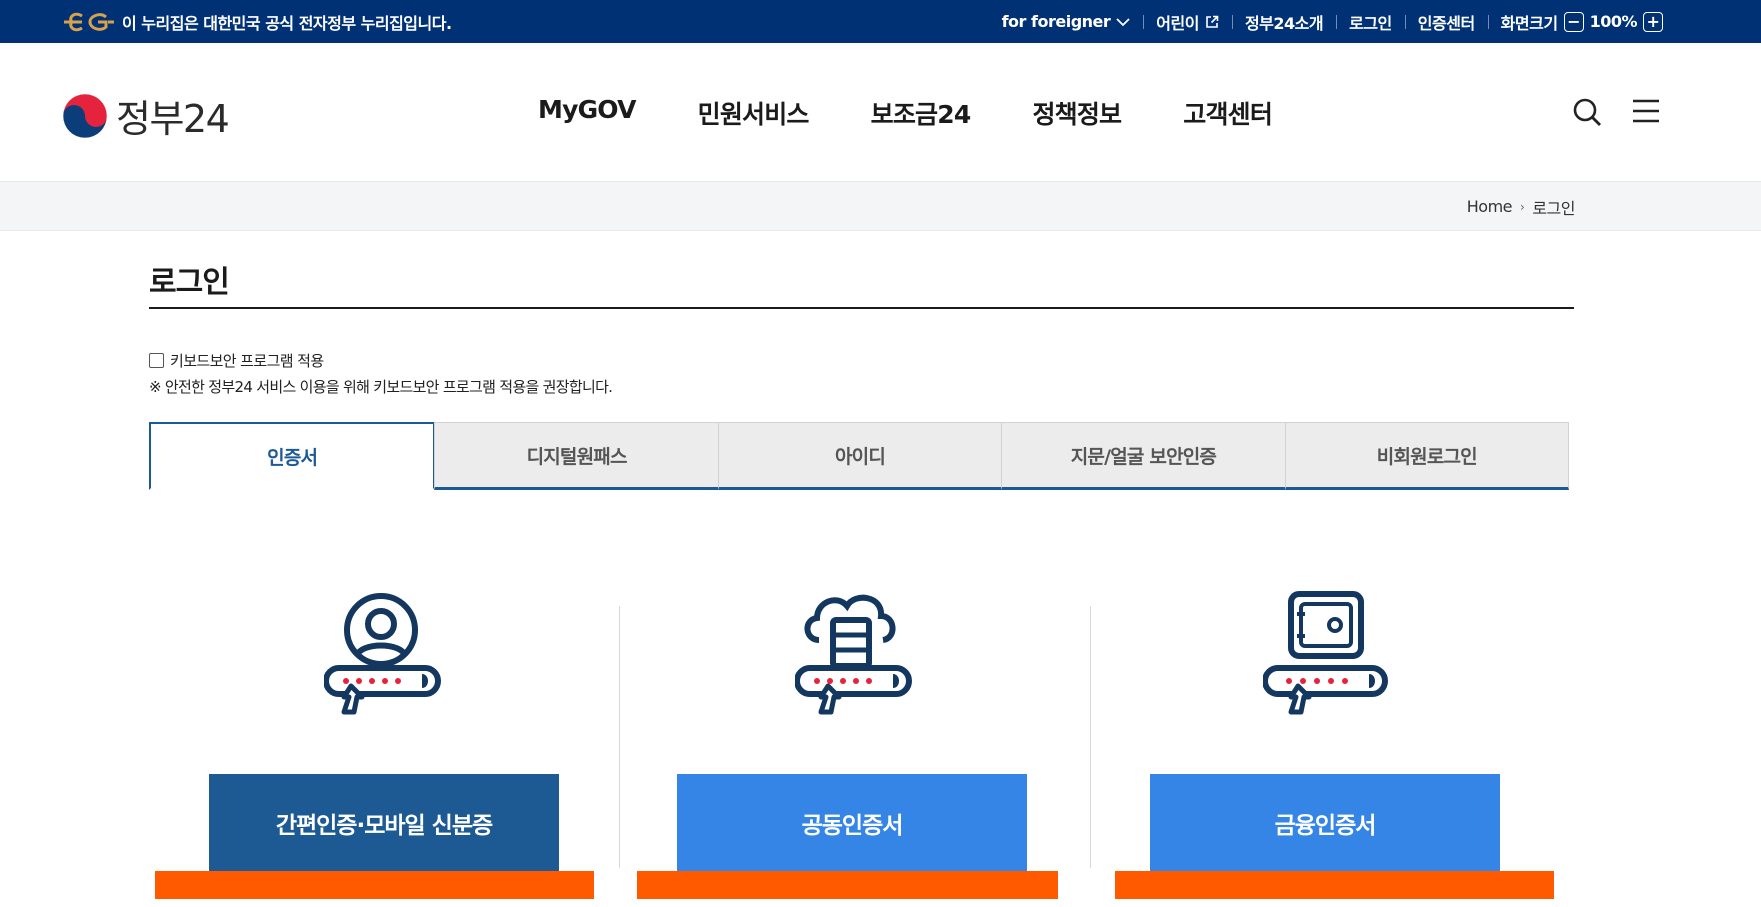 The image size is (1761, 907). I want to click on for-foreigner-dropdown: for foreigner, so click(1066, 21).